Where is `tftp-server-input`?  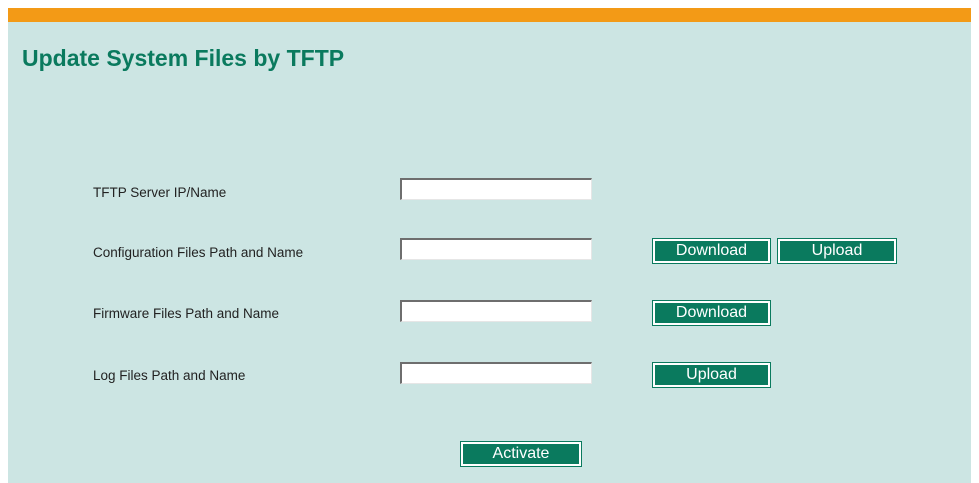 tftp-server-input is located at coordinates (496, 189).